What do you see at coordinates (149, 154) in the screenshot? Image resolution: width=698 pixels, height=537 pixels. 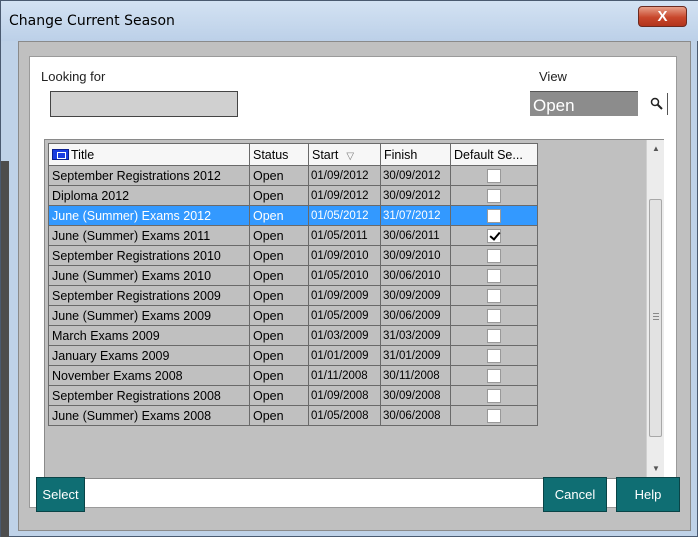 I see `column-header-title: Title` at bounding box center [149, 154].